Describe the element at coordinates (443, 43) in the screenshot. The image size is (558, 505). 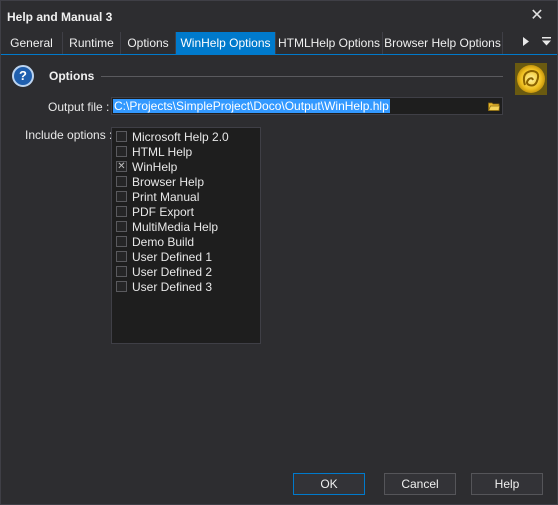
I see `tab-browser-help-options: Browser Help Options` at that location.